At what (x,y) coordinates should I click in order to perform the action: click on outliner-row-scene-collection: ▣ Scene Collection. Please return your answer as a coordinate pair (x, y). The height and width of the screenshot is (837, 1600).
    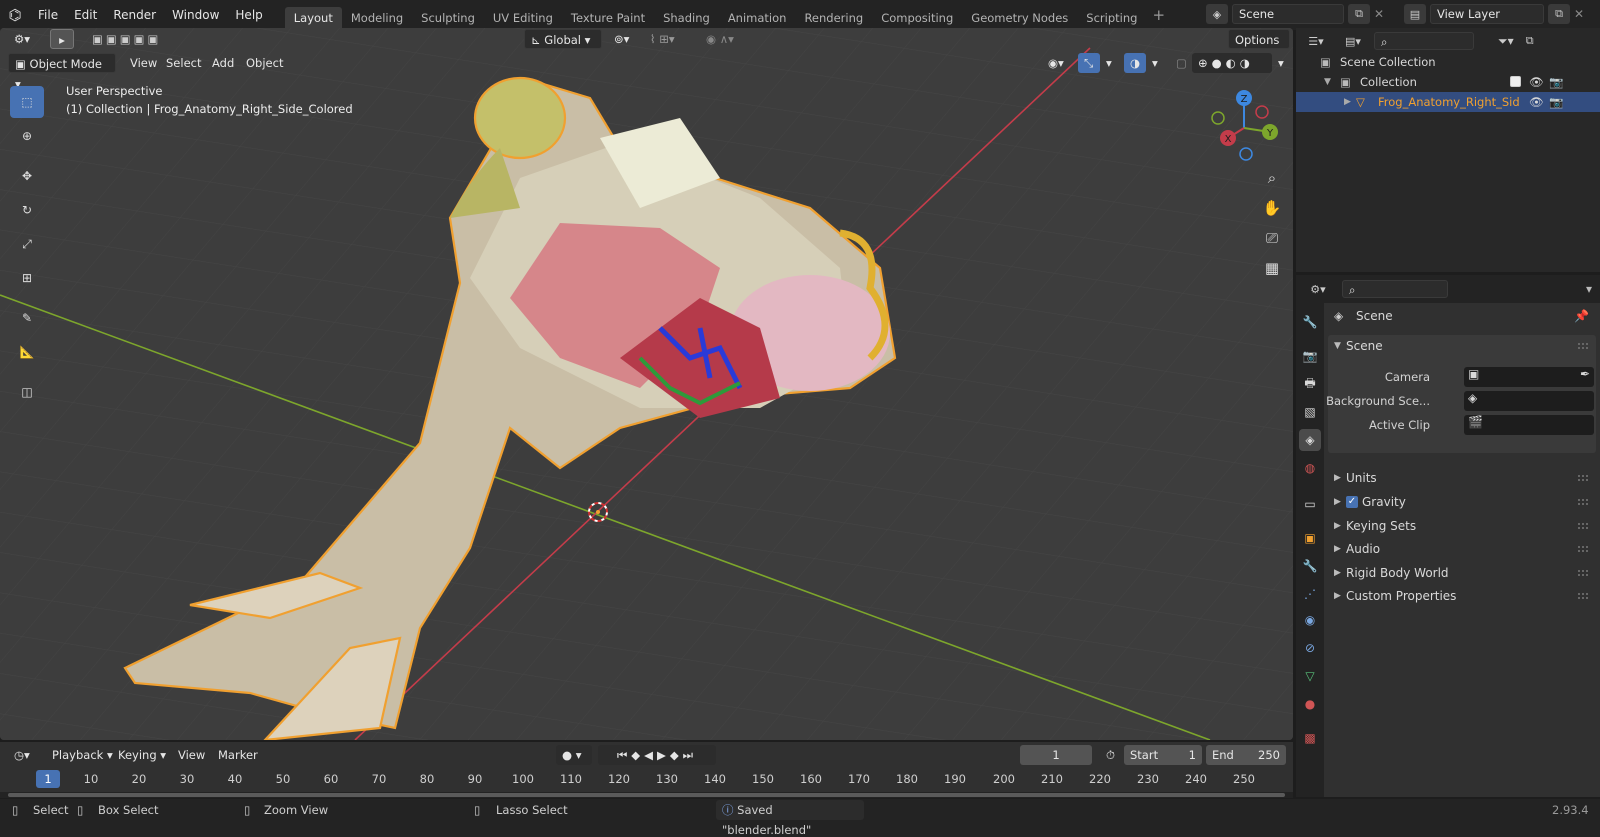
    Looking at the image, I should click on (1448, 62).